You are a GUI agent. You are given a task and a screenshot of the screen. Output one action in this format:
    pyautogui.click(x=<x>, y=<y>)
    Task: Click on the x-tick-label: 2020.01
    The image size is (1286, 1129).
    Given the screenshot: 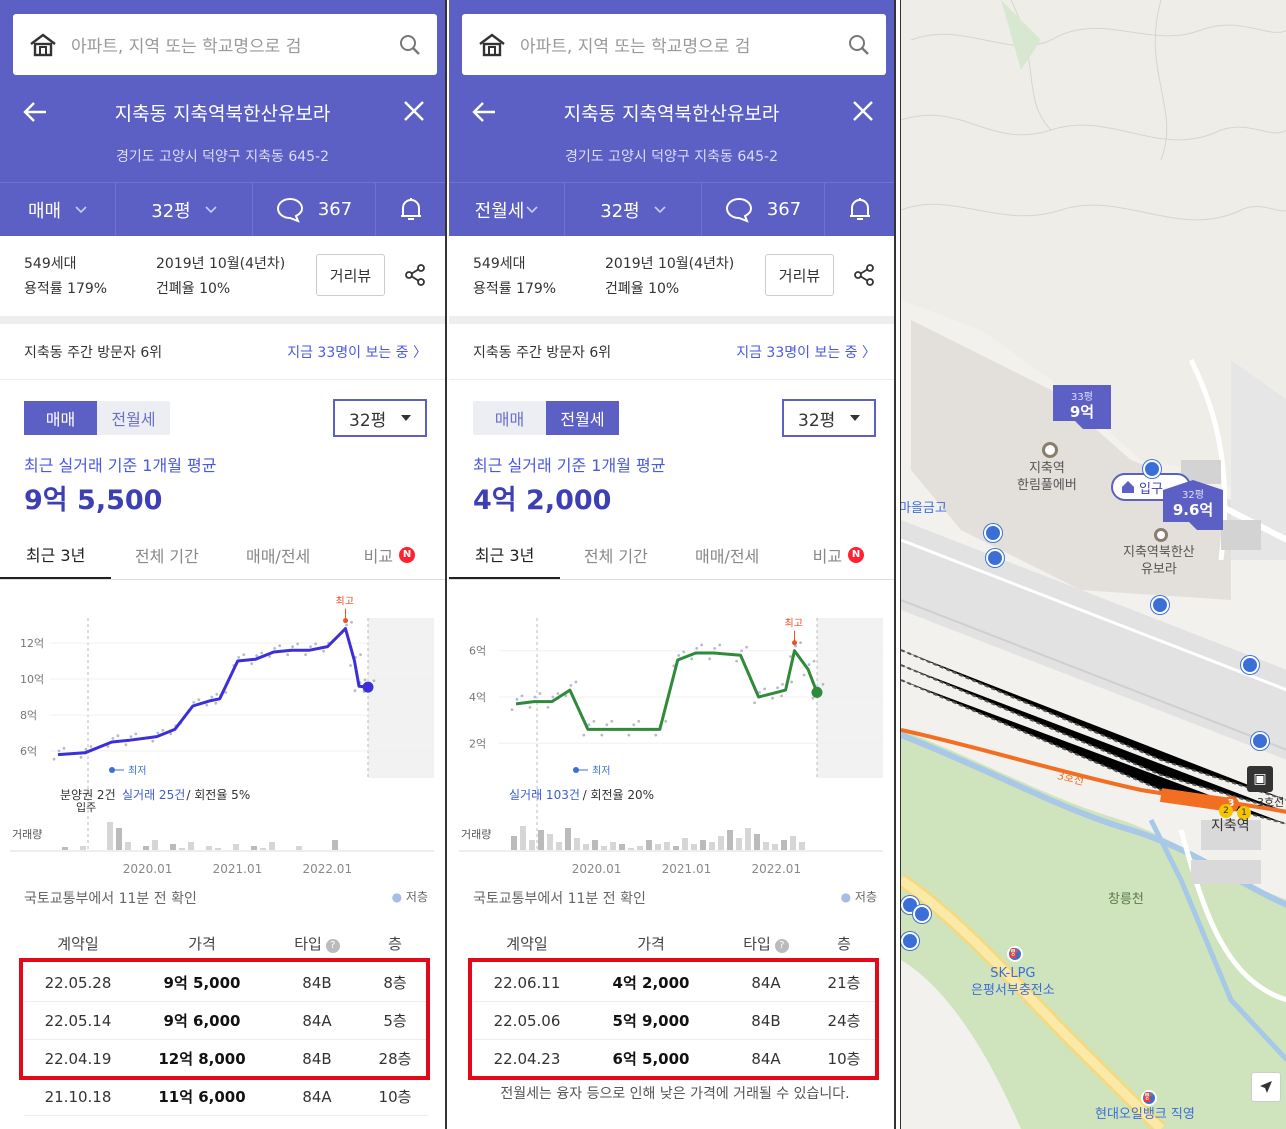 What is the action you would take?
    pyautogui.click(x=148, y=869)
    